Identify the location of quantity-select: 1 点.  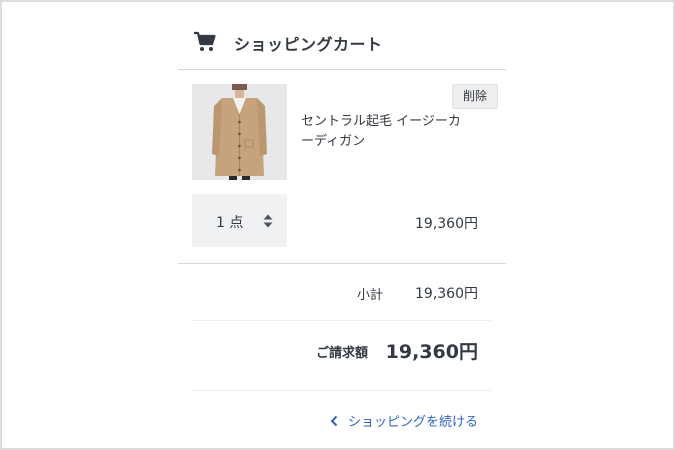
(239, 220).